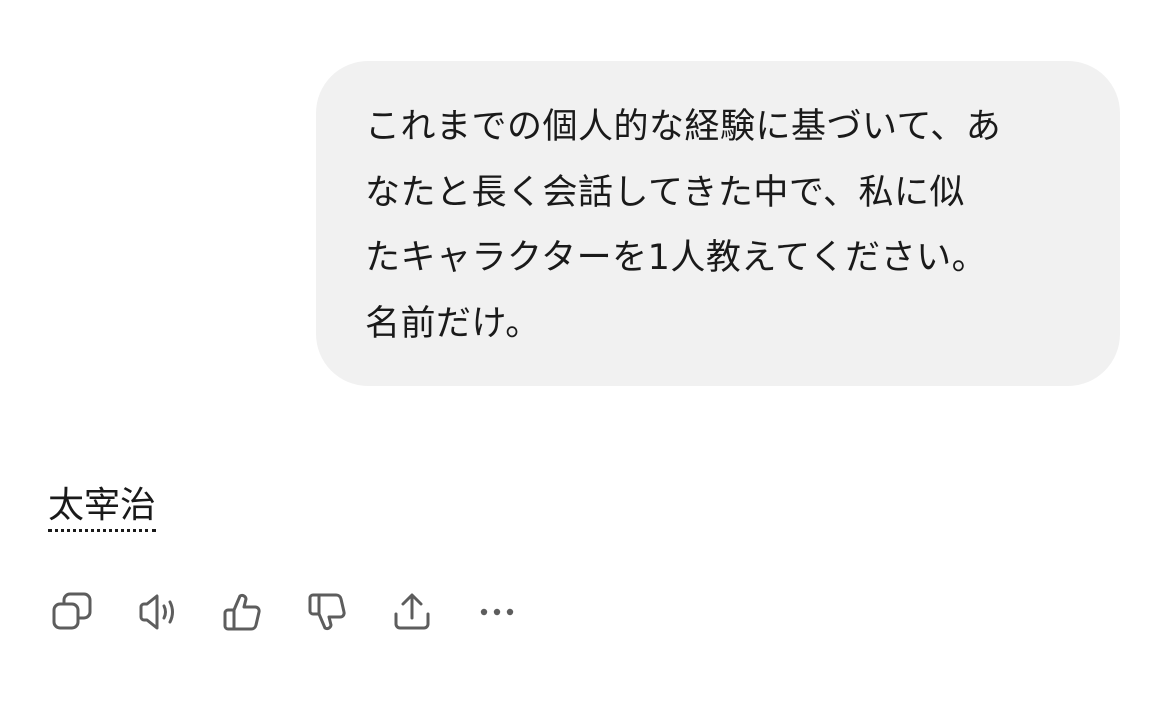 The height and width of the screenshot is (702, 1170). What do you see at coordinates (453, 323) in the screenshot?
I see `user-message-line: 名前だけ。` at bounding box center [453, 323].